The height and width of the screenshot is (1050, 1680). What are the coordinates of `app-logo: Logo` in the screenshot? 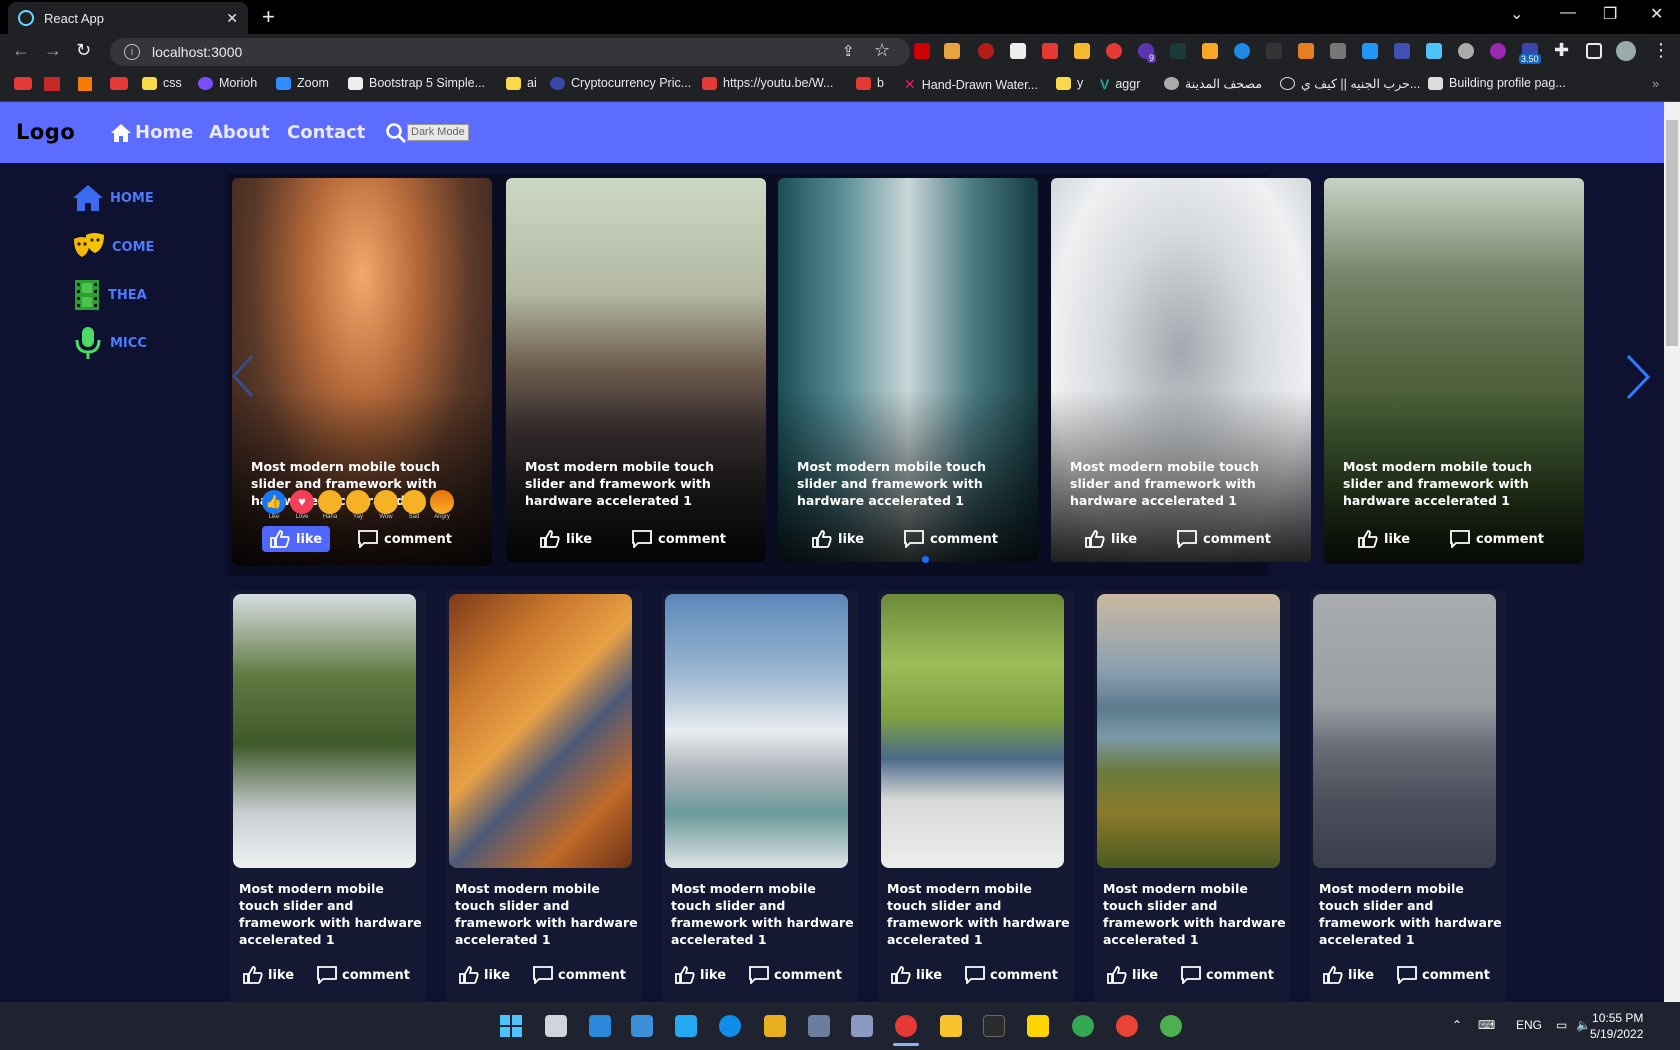 It's located at (45, 132).